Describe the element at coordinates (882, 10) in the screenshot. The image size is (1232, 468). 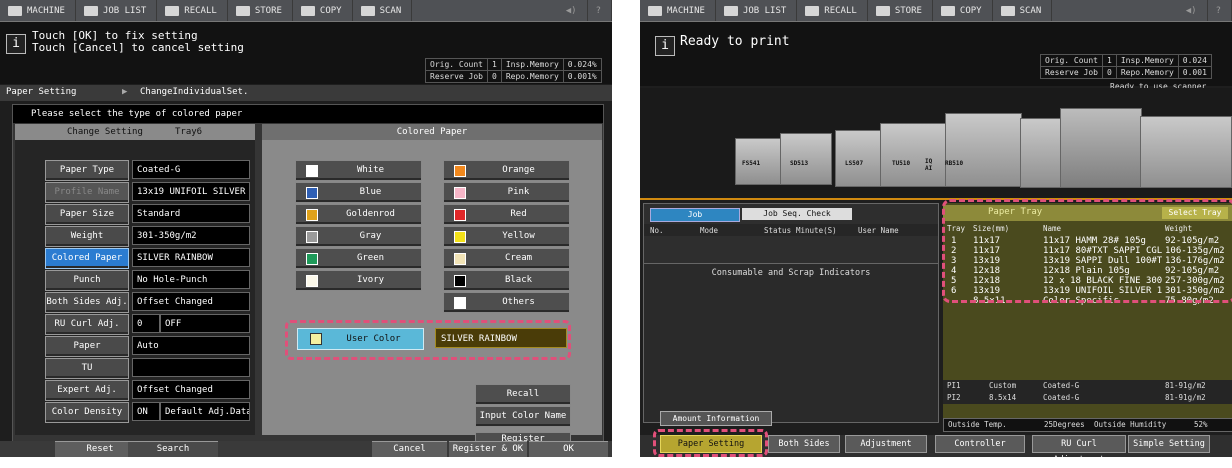
I see `store-icon` at that location.